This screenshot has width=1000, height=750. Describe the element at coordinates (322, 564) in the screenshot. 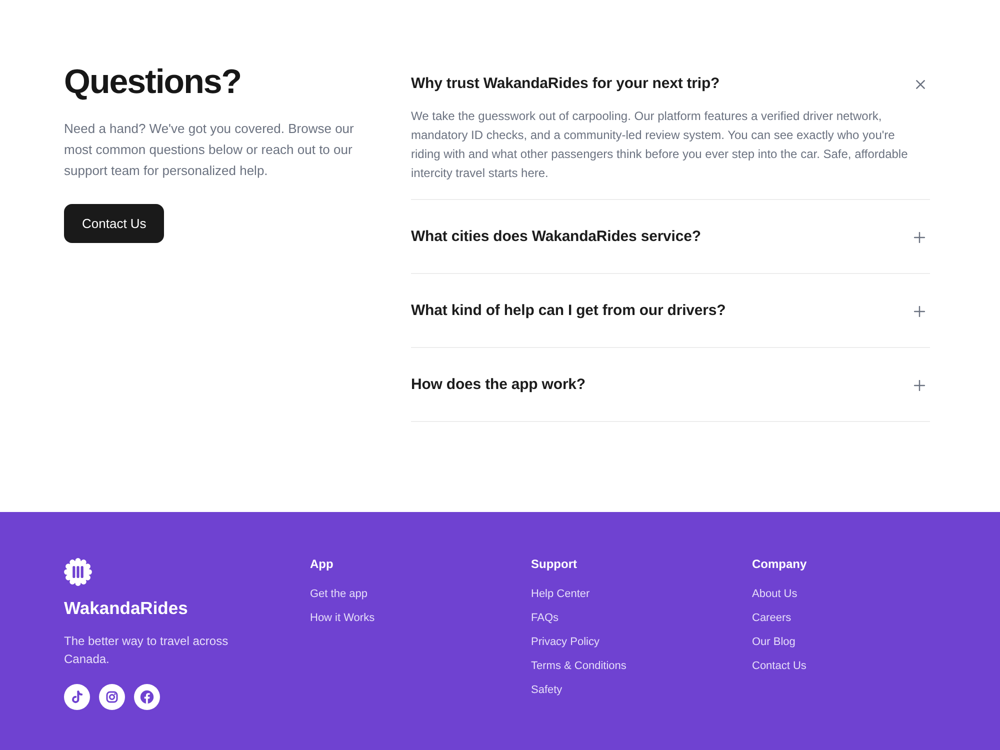

I see `footer-column-heading: App` at that location.